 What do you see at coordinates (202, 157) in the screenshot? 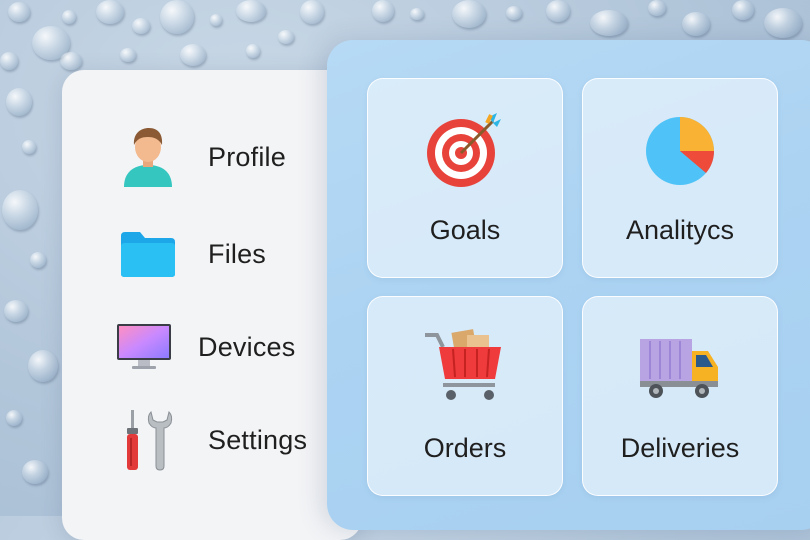
I see `menu-item-profile: Profile` at bounding box center [202, 157].